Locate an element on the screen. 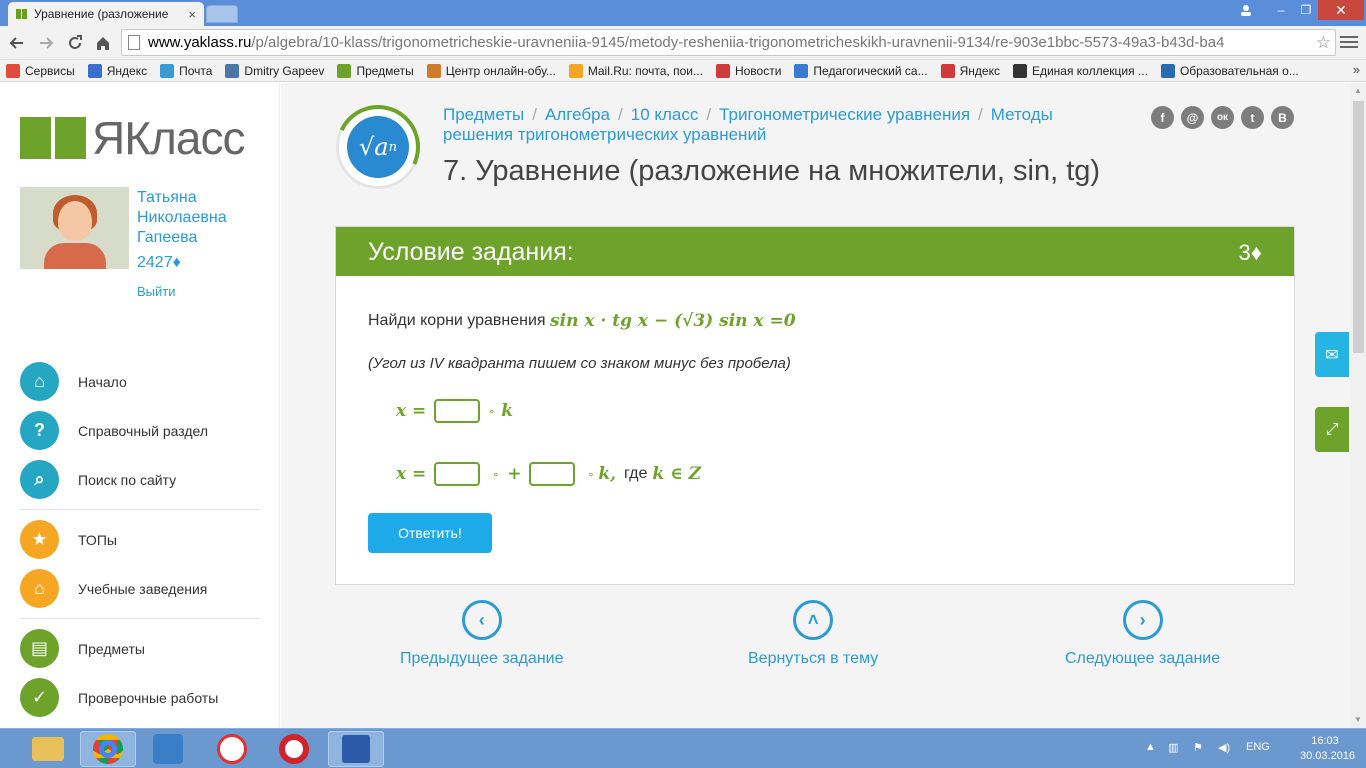  home-icon is located at coordinates (103, 43).